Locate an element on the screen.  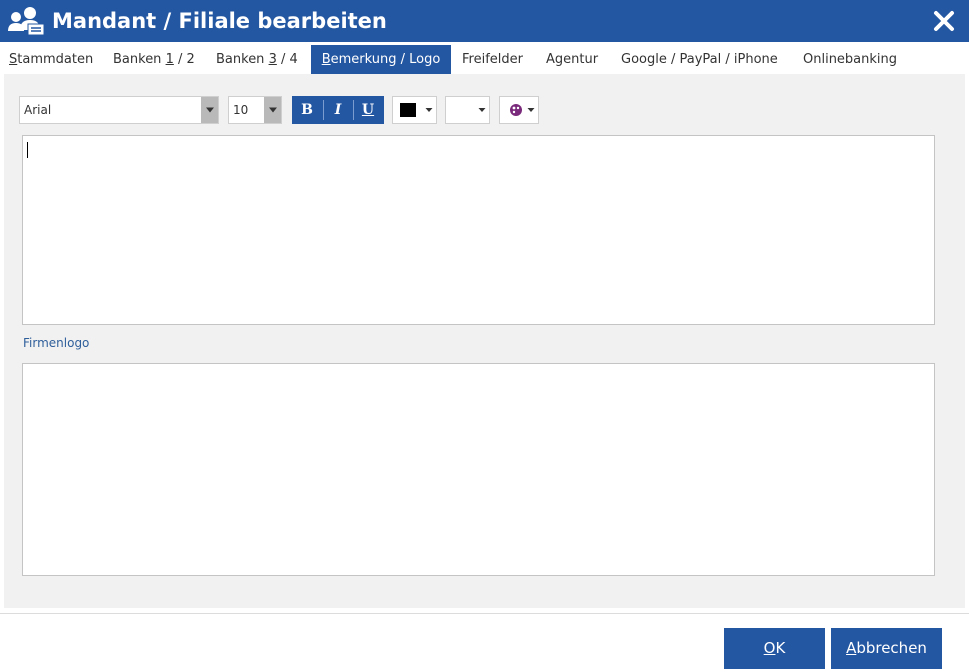
color-palette-icon is located at coordinates (516, 110).